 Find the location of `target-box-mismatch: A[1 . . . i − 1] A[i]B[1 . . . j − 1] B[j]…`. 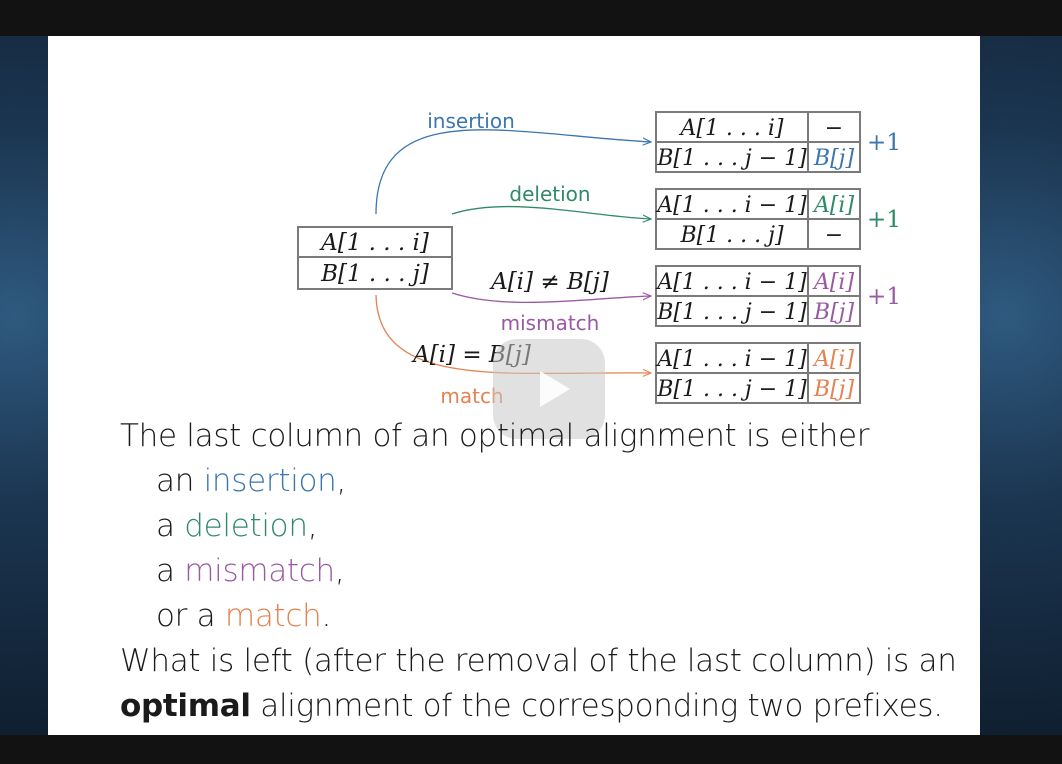

target-box-mismatch: A[1 . . . i − 1] A[i]B[1 . . . j − 1] B[j]… is located at coordinates (778, 296).